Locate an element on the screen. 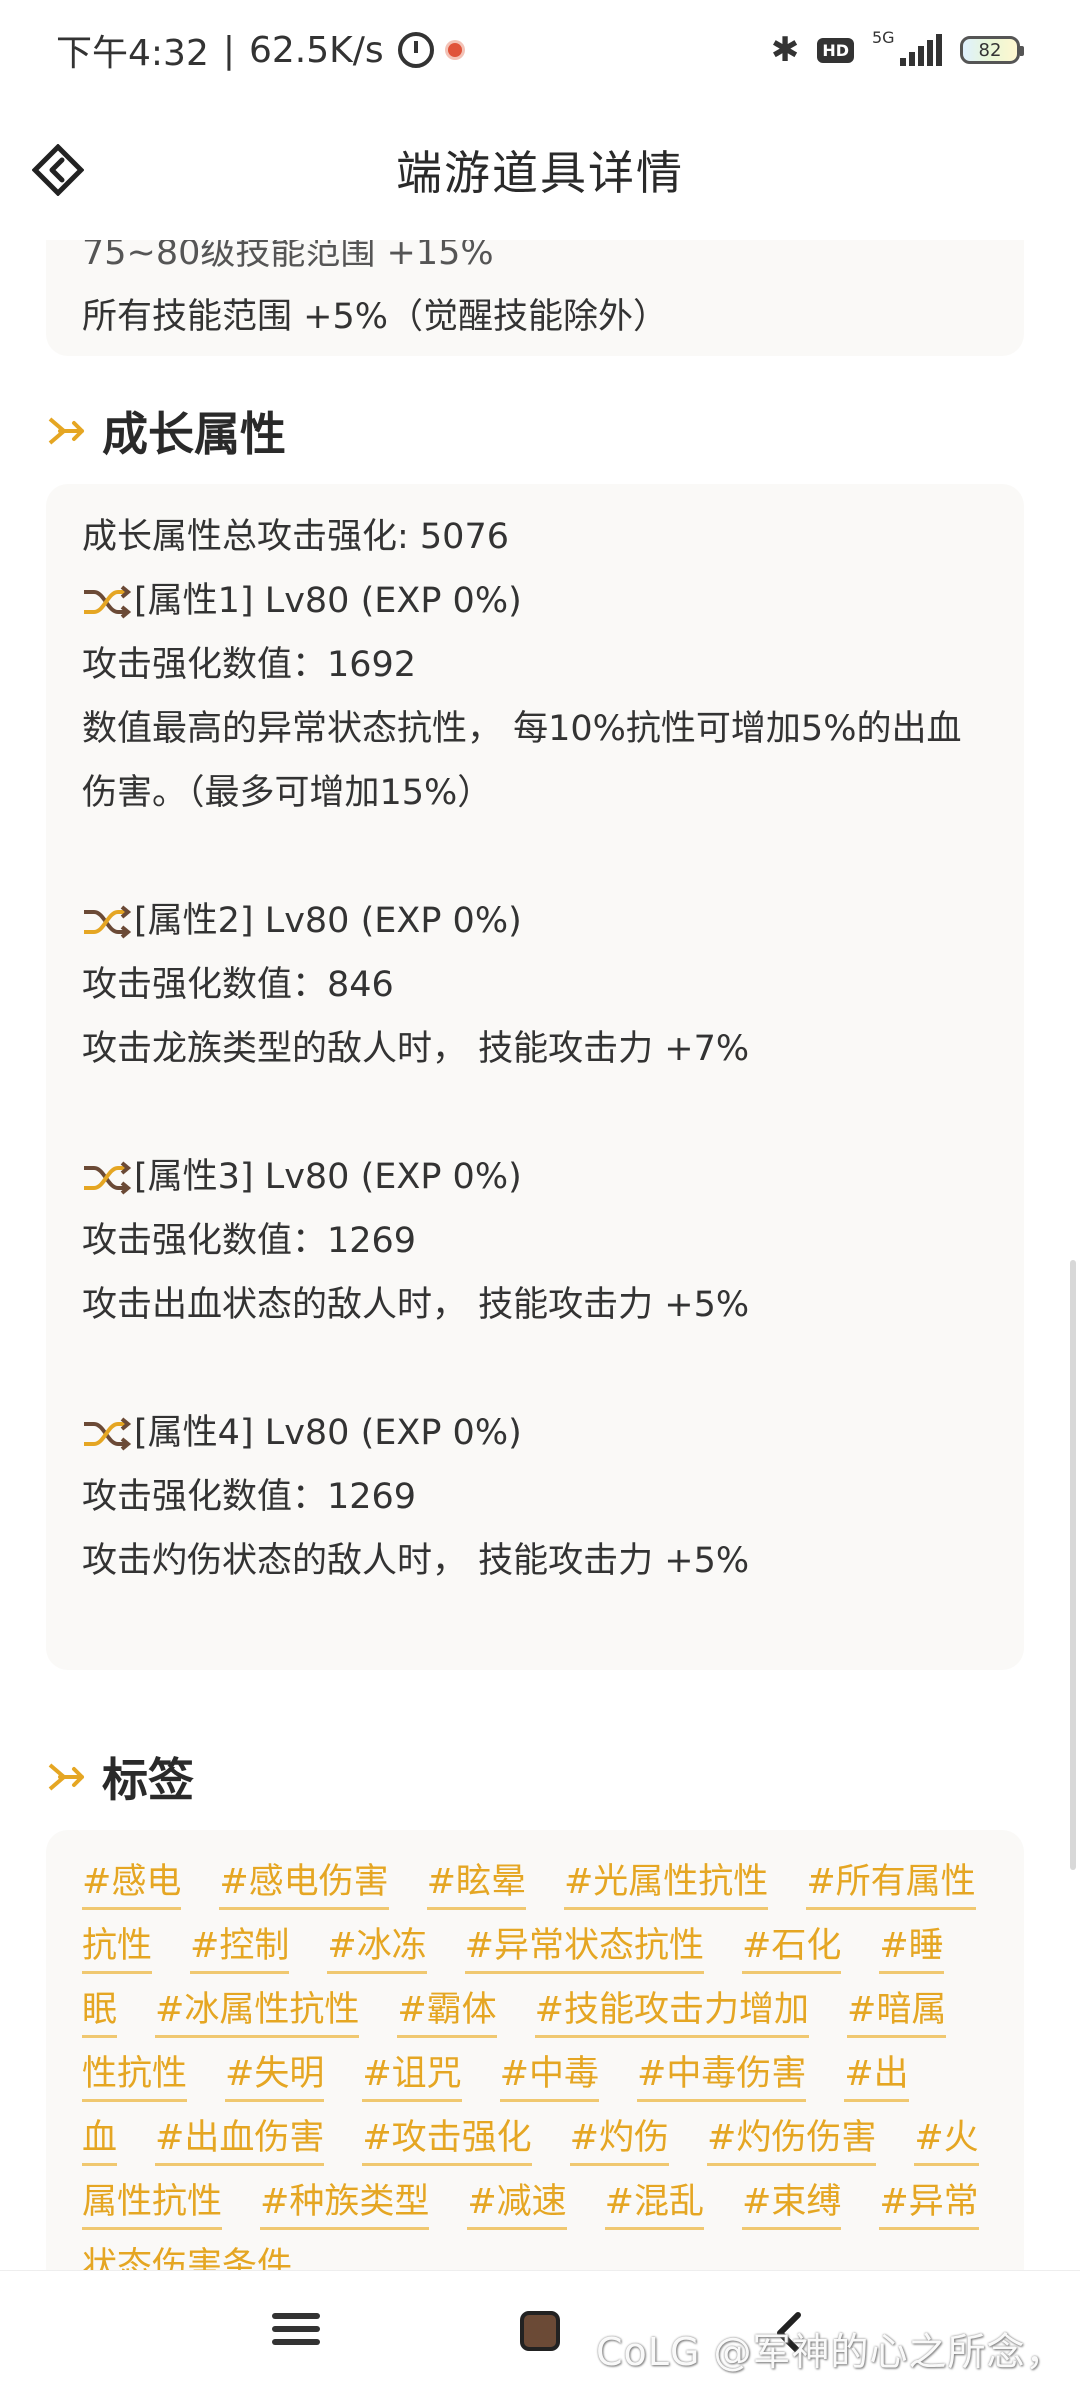 The height and width of the screenshot is (2400, 1080). attr-3-value: 攻击强化数值：1269 is located at coordinates (249, 1241).